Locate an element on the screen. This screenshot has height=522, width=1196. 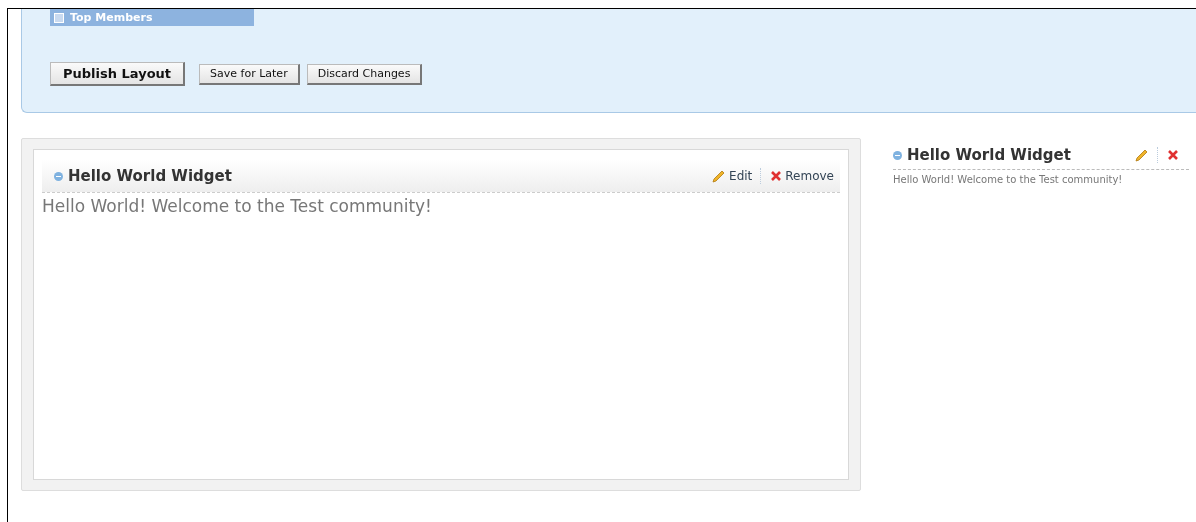
edit-link is located at coordinates (1141, 155).